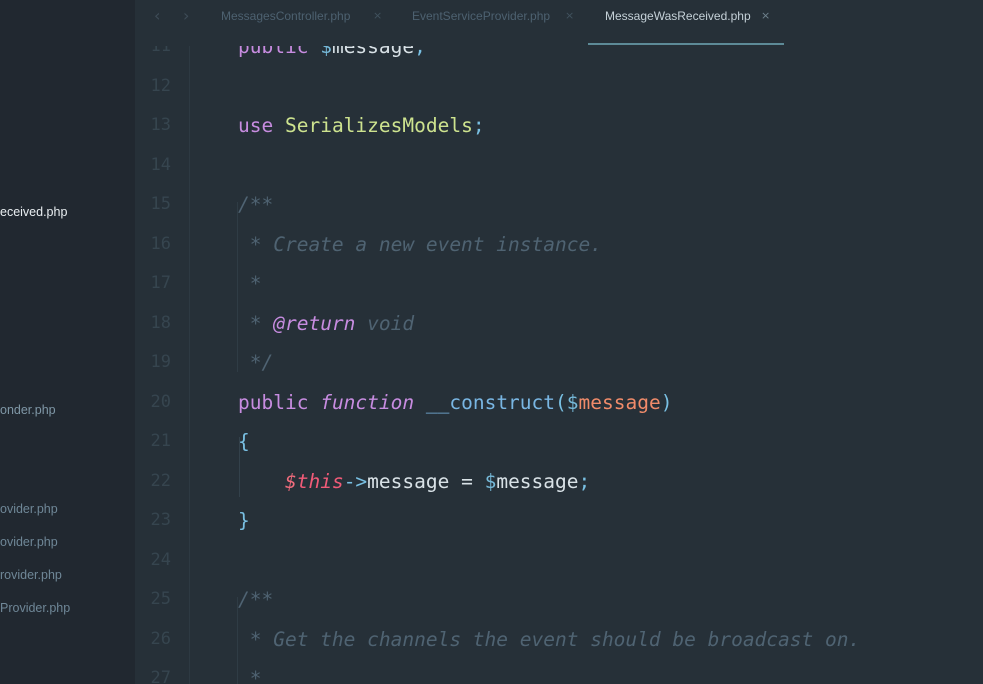 This screenshot has height=684, width=983. I want to click on line-number: 25, so click(160, 599).